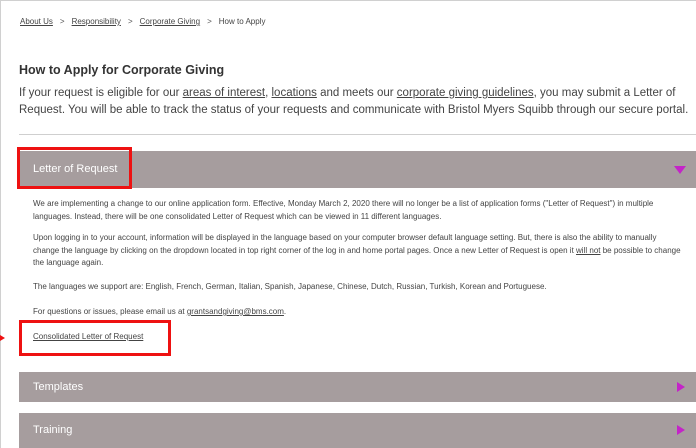  Describe the element at coordinates (58, 387) in the screenshot. I see `accordion-title: Templates` at that location.